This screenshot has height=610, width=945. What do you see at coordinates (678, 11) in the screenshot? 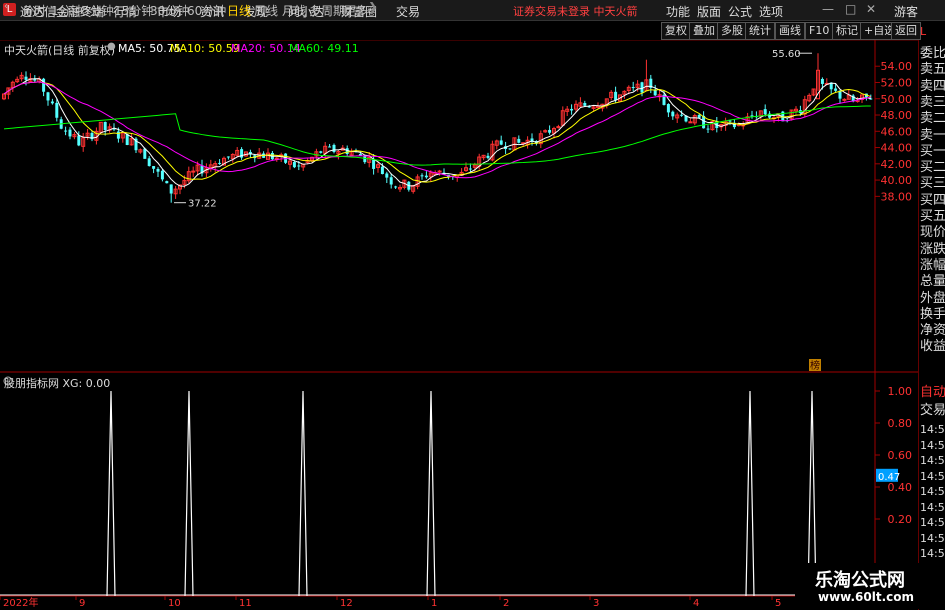
I see `right-menu-item-0: 功能` at bounding box center [678, 11].